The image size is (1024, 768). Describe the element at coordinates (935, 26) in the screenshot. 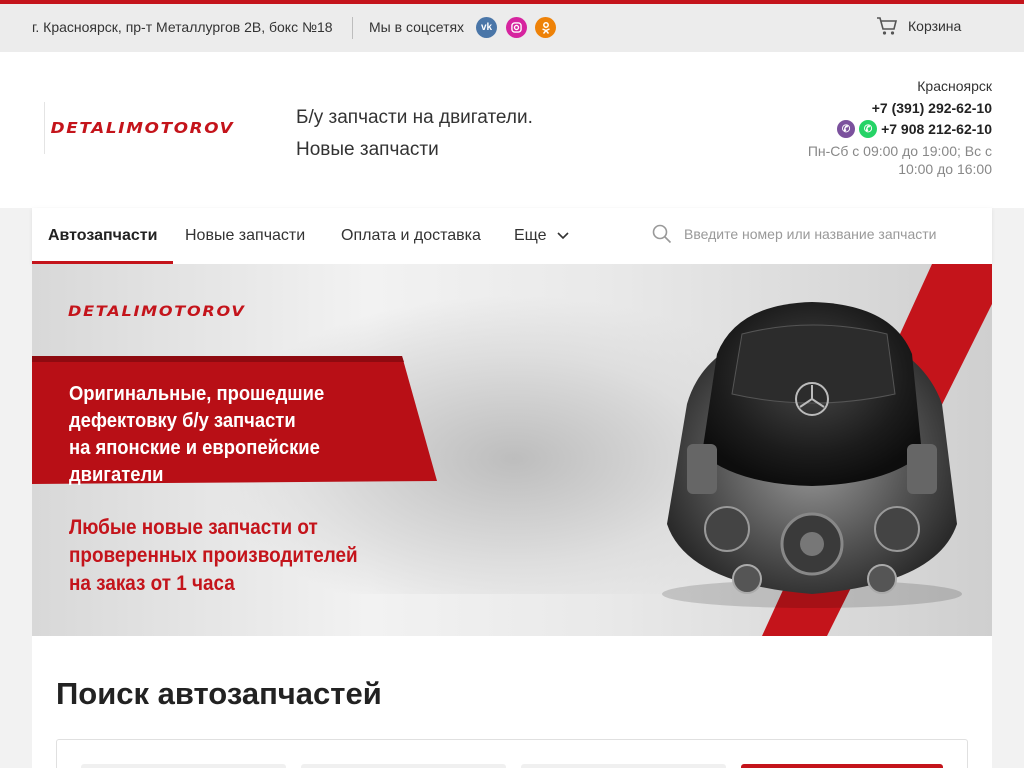

I see `cart-label: Корзина` at that location.